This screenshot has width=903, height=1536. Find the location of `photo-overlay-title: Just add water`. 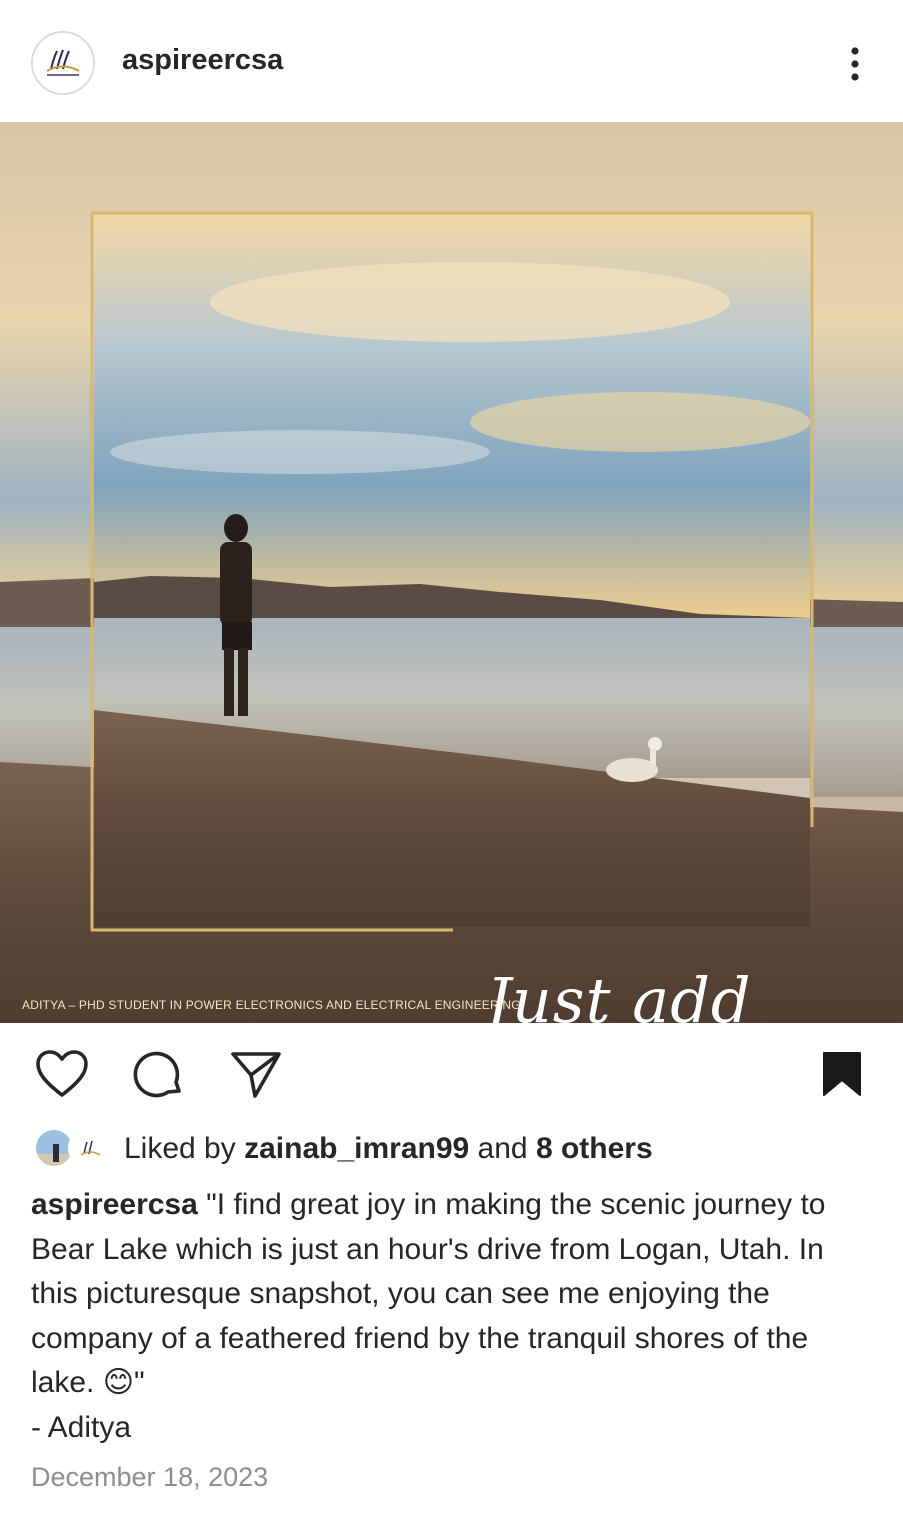

photo-overlay-title: Just add water is located at coordinates (619, 994).